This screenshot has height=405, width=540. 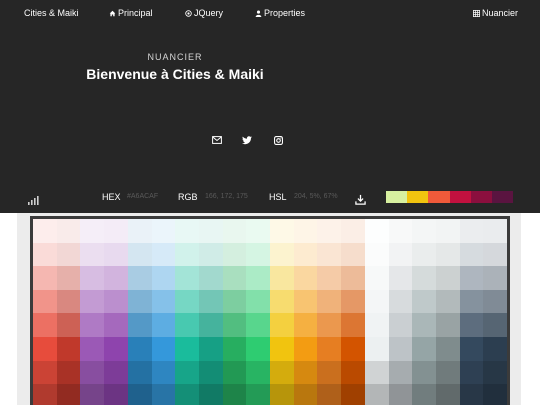 What do you see at coordinates (316, 196) in the screenshot?
I see `hsl-value: 204, 5%, 67%` at bounding box center [316, 196].